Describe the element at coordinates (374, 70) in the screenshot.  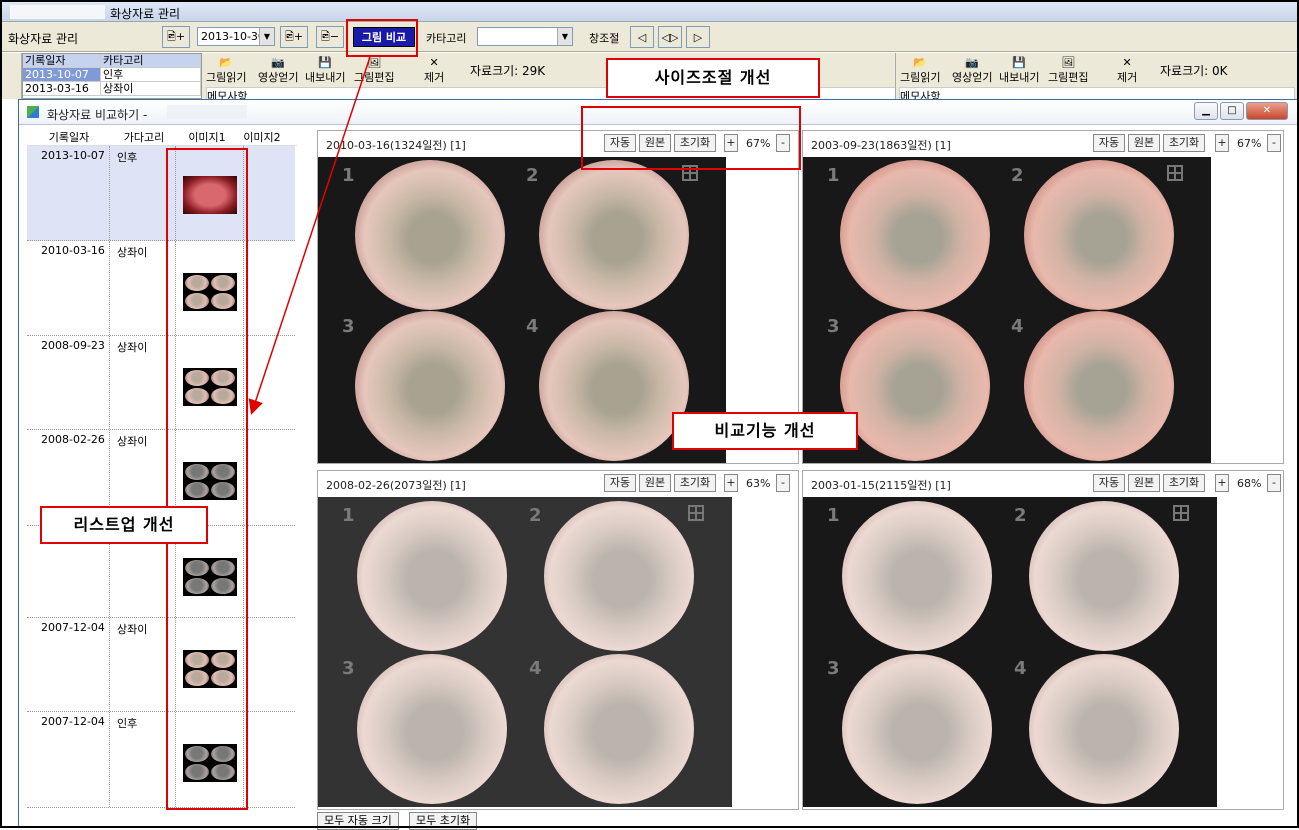
I see `edit-image-tool: 🖼 그림편집` at that location.